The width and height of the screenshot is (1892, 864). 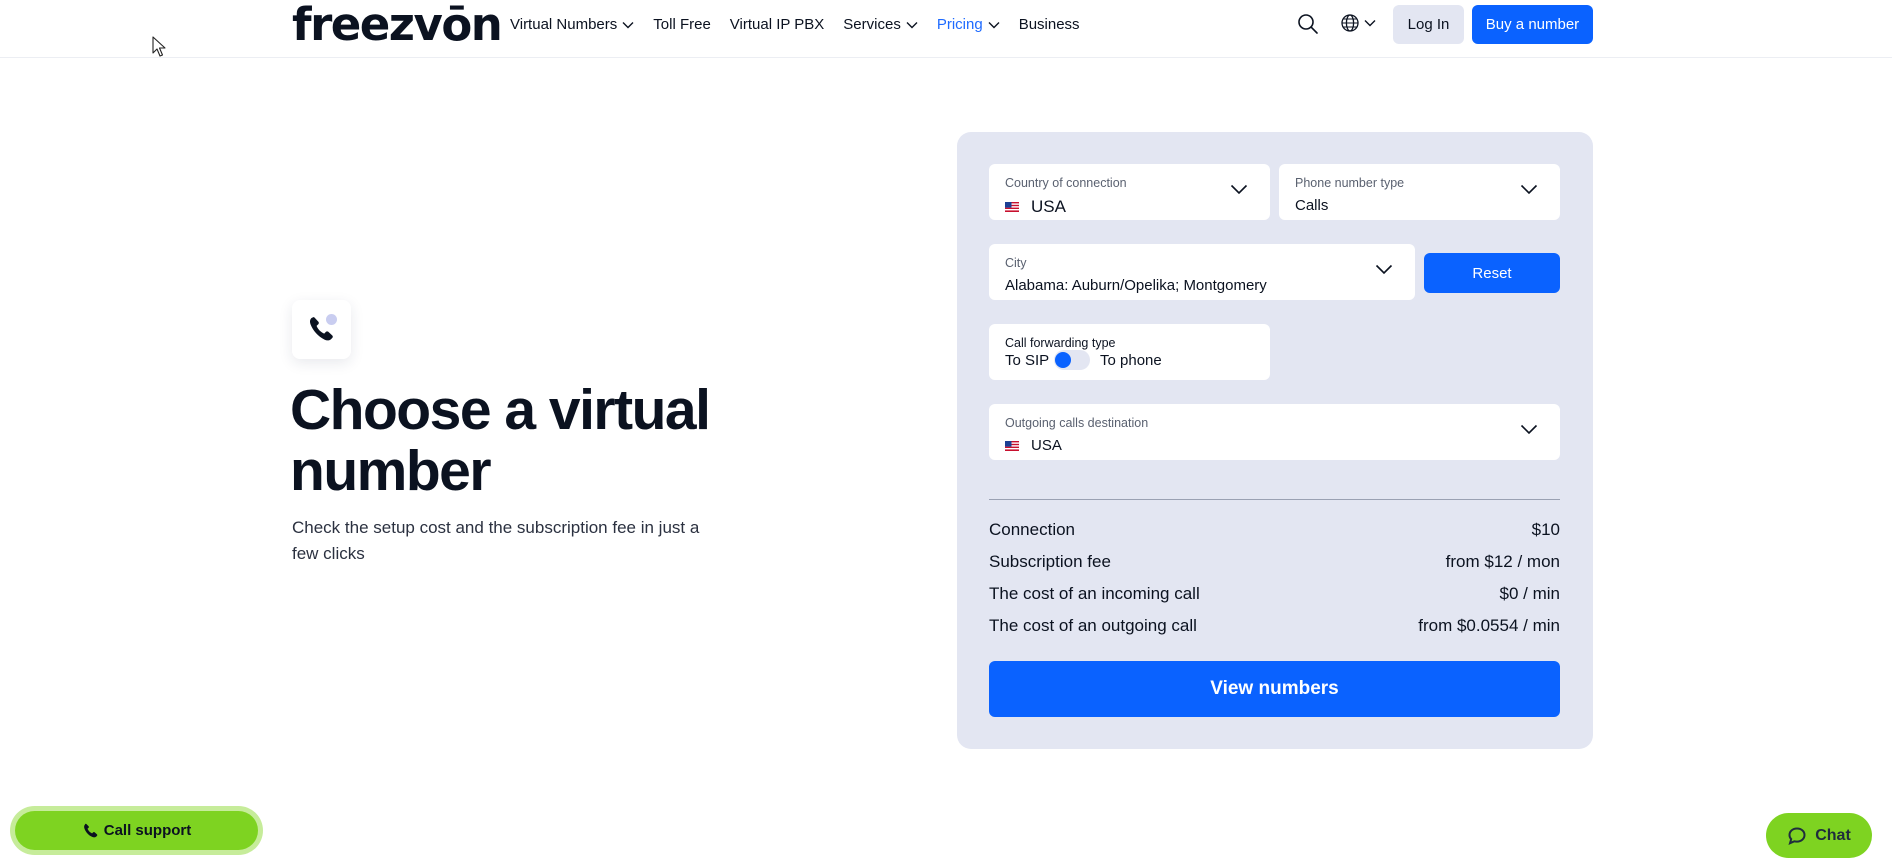 I want to click on price-label: Connection, so click(x=1032, y=529).